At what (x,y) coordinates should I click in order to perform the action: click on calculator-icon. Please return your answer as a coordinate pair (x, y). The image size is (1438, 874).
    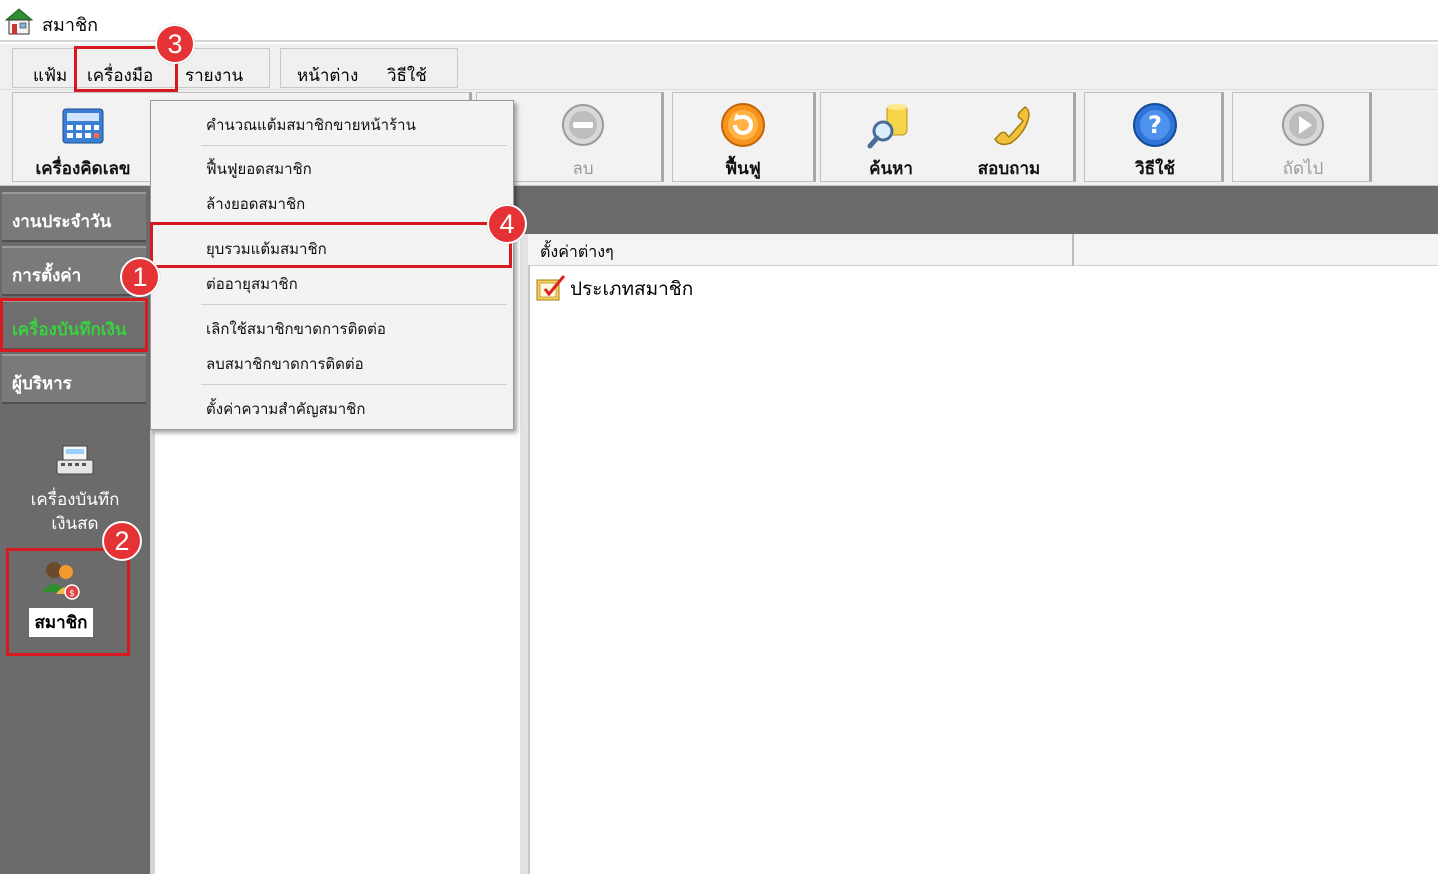
    Looking at the image, I should click on (83, 126).